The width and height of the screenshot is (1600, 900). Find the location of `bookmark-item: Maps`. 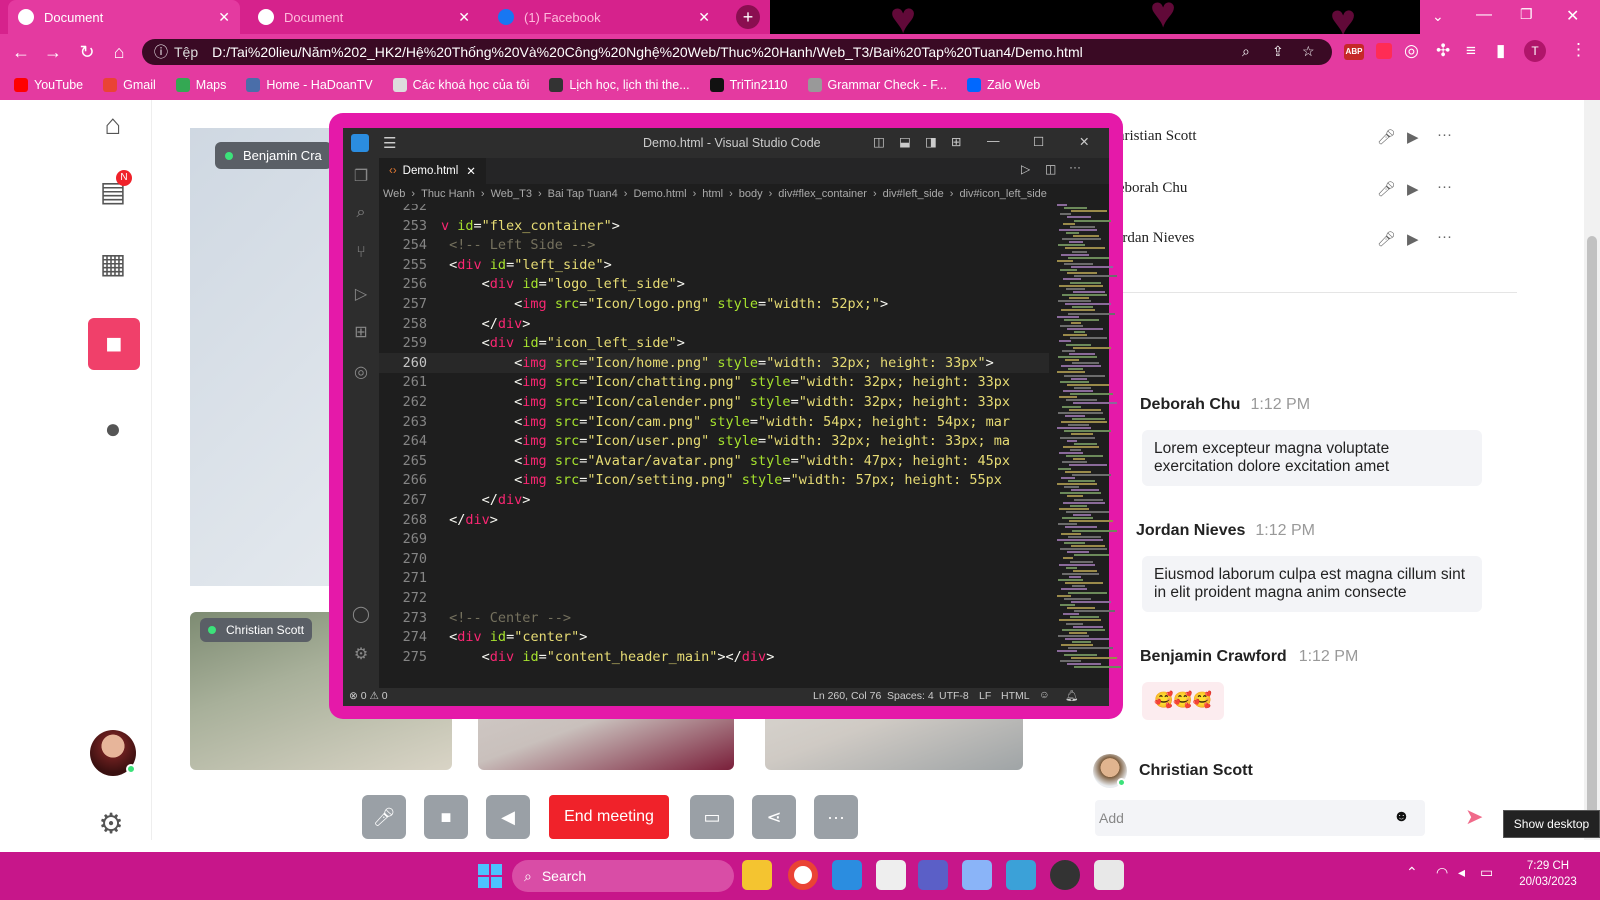

bookmark-item: Maps is located at coordinates (200, 85).